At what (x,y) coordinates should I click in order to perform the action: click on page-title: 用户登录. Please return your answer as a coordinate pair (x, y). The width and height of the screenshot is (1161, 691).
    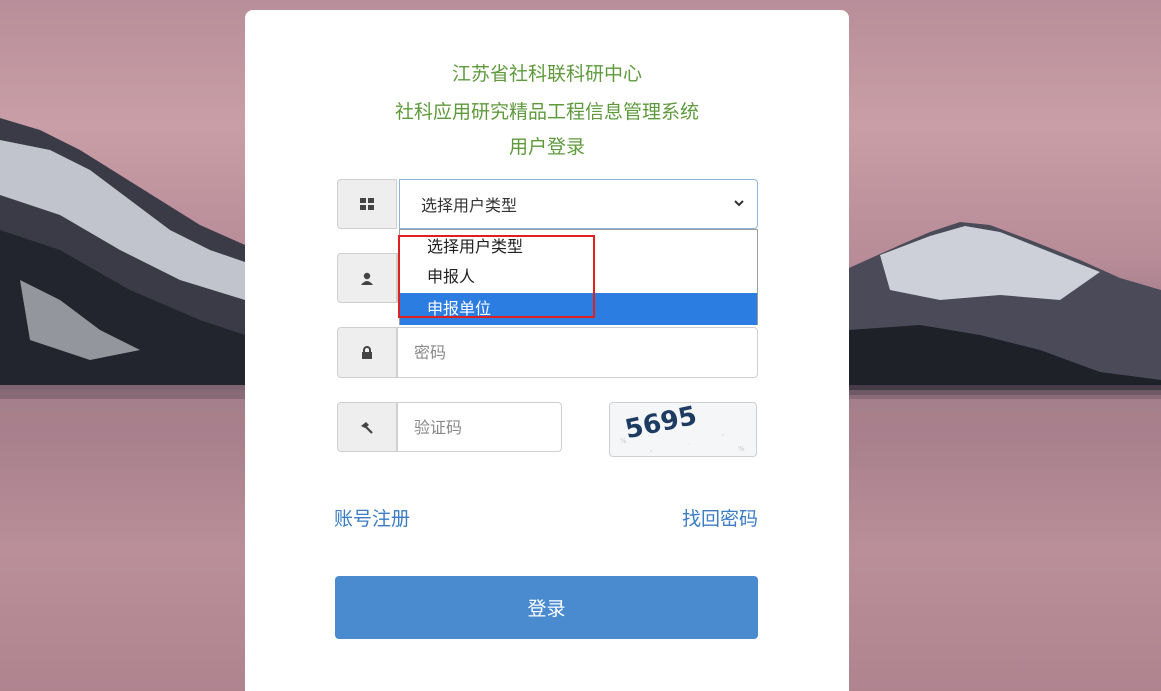
    Looking at the image, I should click on (546, 147).